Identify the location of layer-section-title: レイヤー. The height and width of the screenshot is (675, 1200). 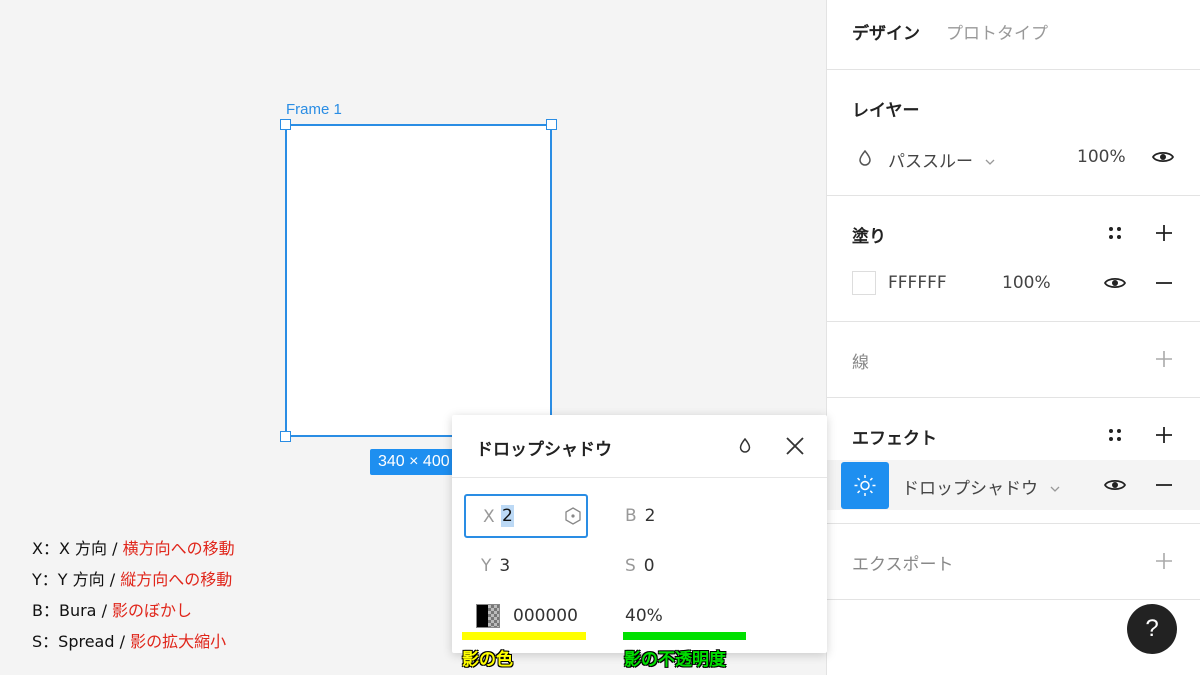
(886, 111).